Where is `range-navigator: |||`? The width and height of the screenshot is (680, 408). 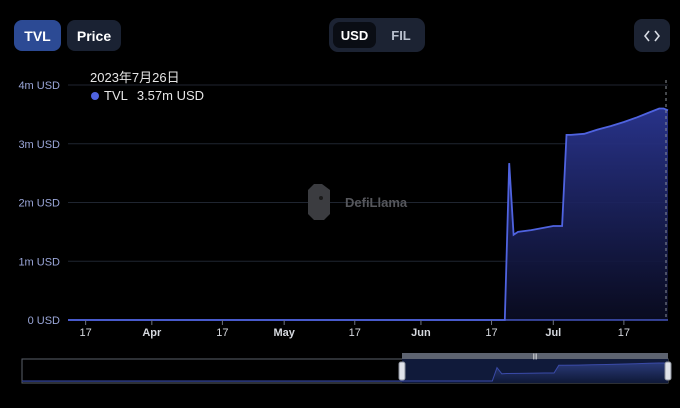
range-navigator: ||| is located at coordinates (346, 368).